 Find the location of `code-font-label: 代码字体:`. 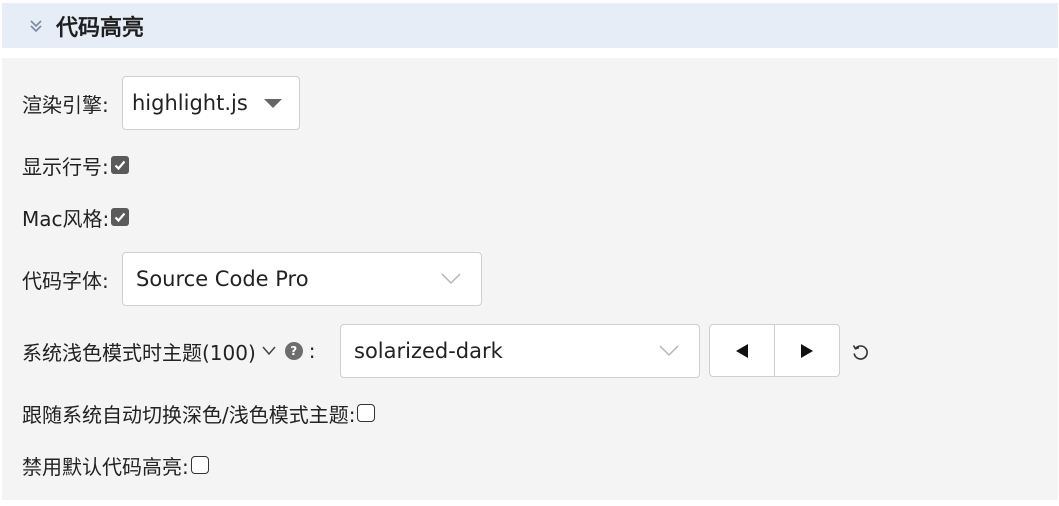

code-font-label: 代码字体: is located at coordinates (65, 280).